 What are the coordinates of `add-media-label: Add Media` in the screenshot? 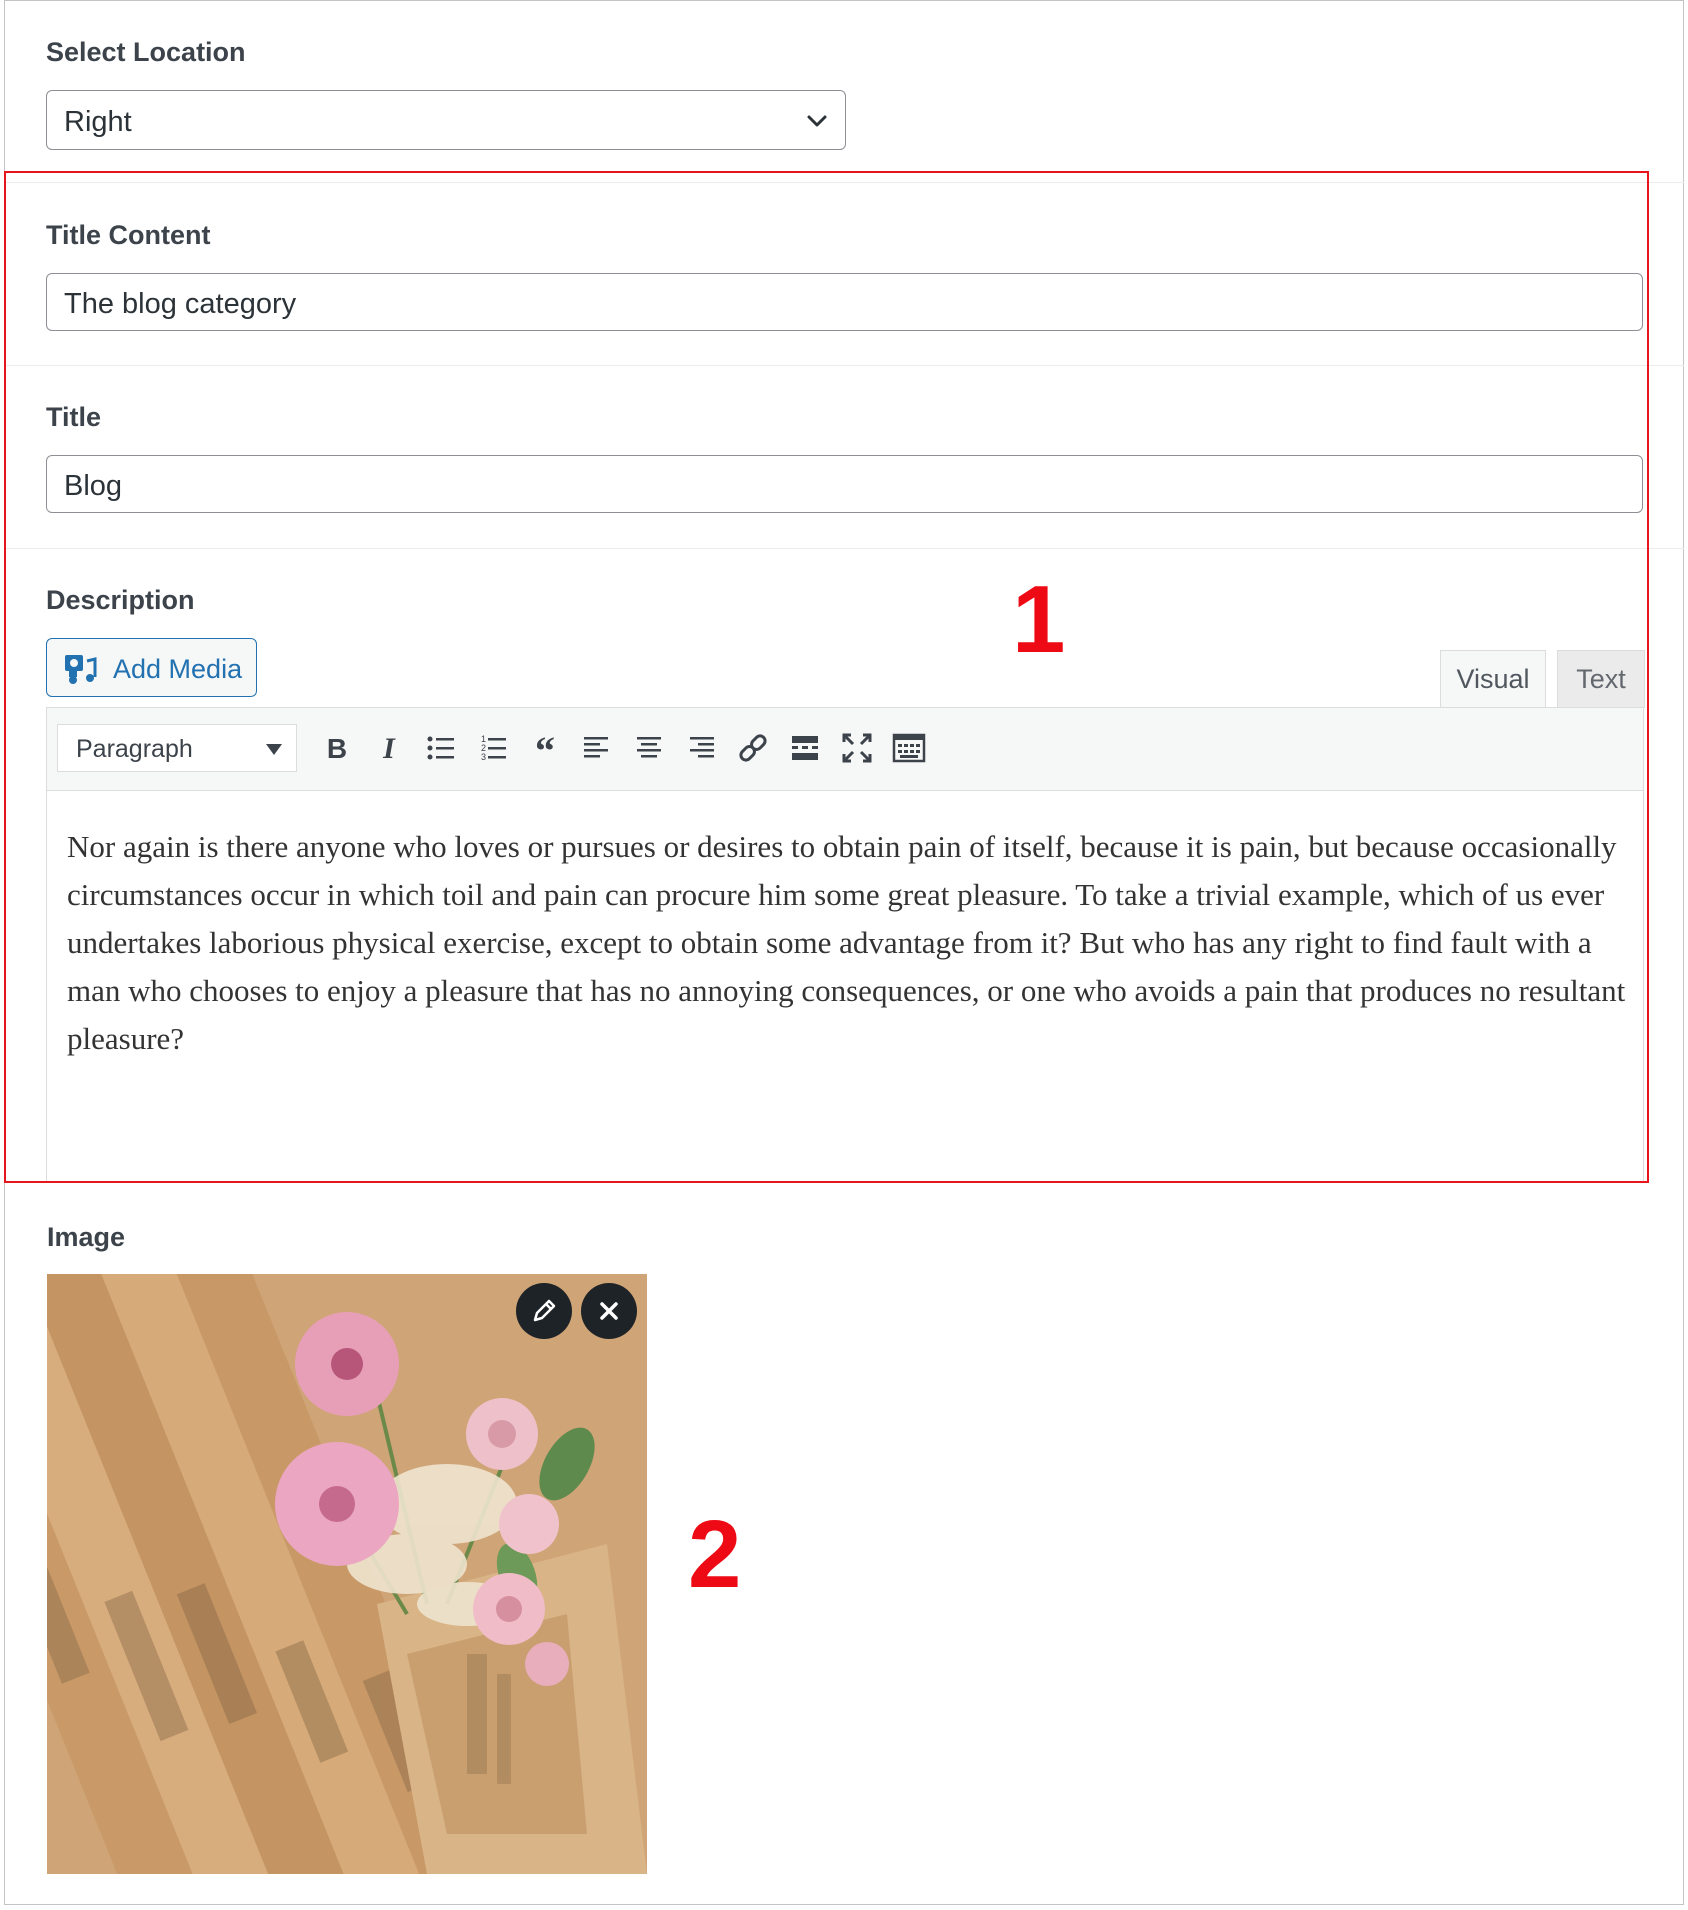 It's located at (178, 669).